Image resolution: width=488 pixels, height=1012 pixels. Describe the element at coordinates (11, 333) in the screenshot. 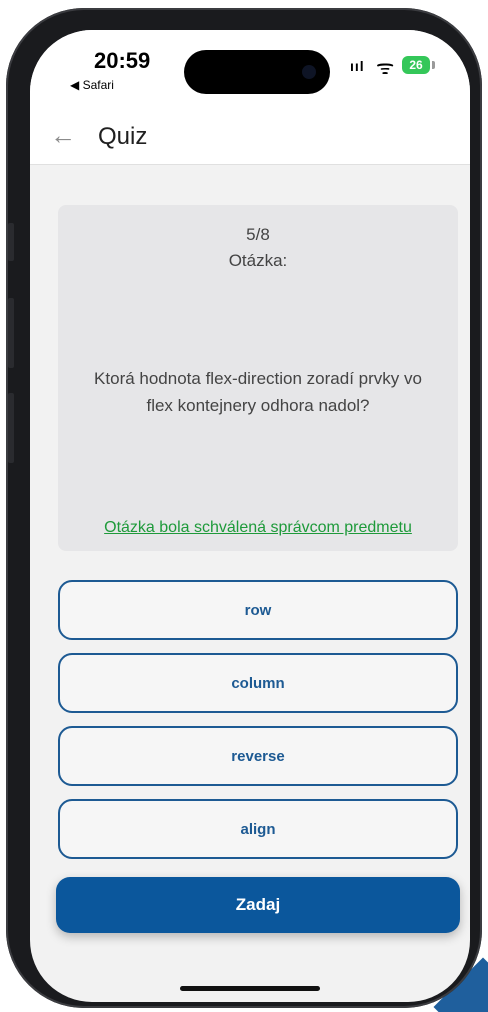

I see `volume-up-button` at that location.